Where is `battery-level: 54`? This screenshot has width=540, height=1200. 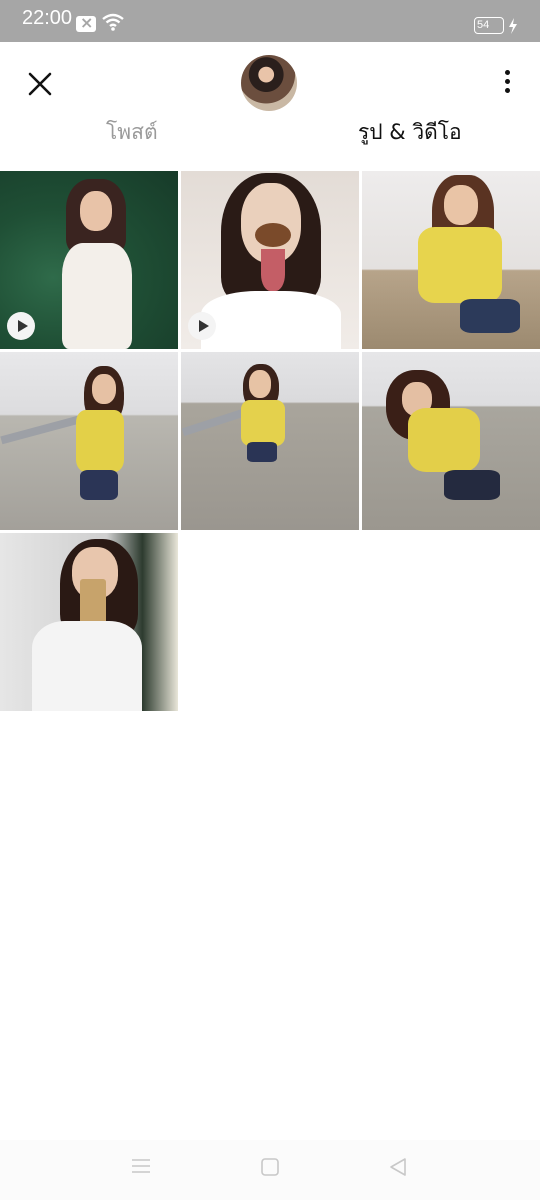
battery-level: 54 is located at coordinates (483, 25).